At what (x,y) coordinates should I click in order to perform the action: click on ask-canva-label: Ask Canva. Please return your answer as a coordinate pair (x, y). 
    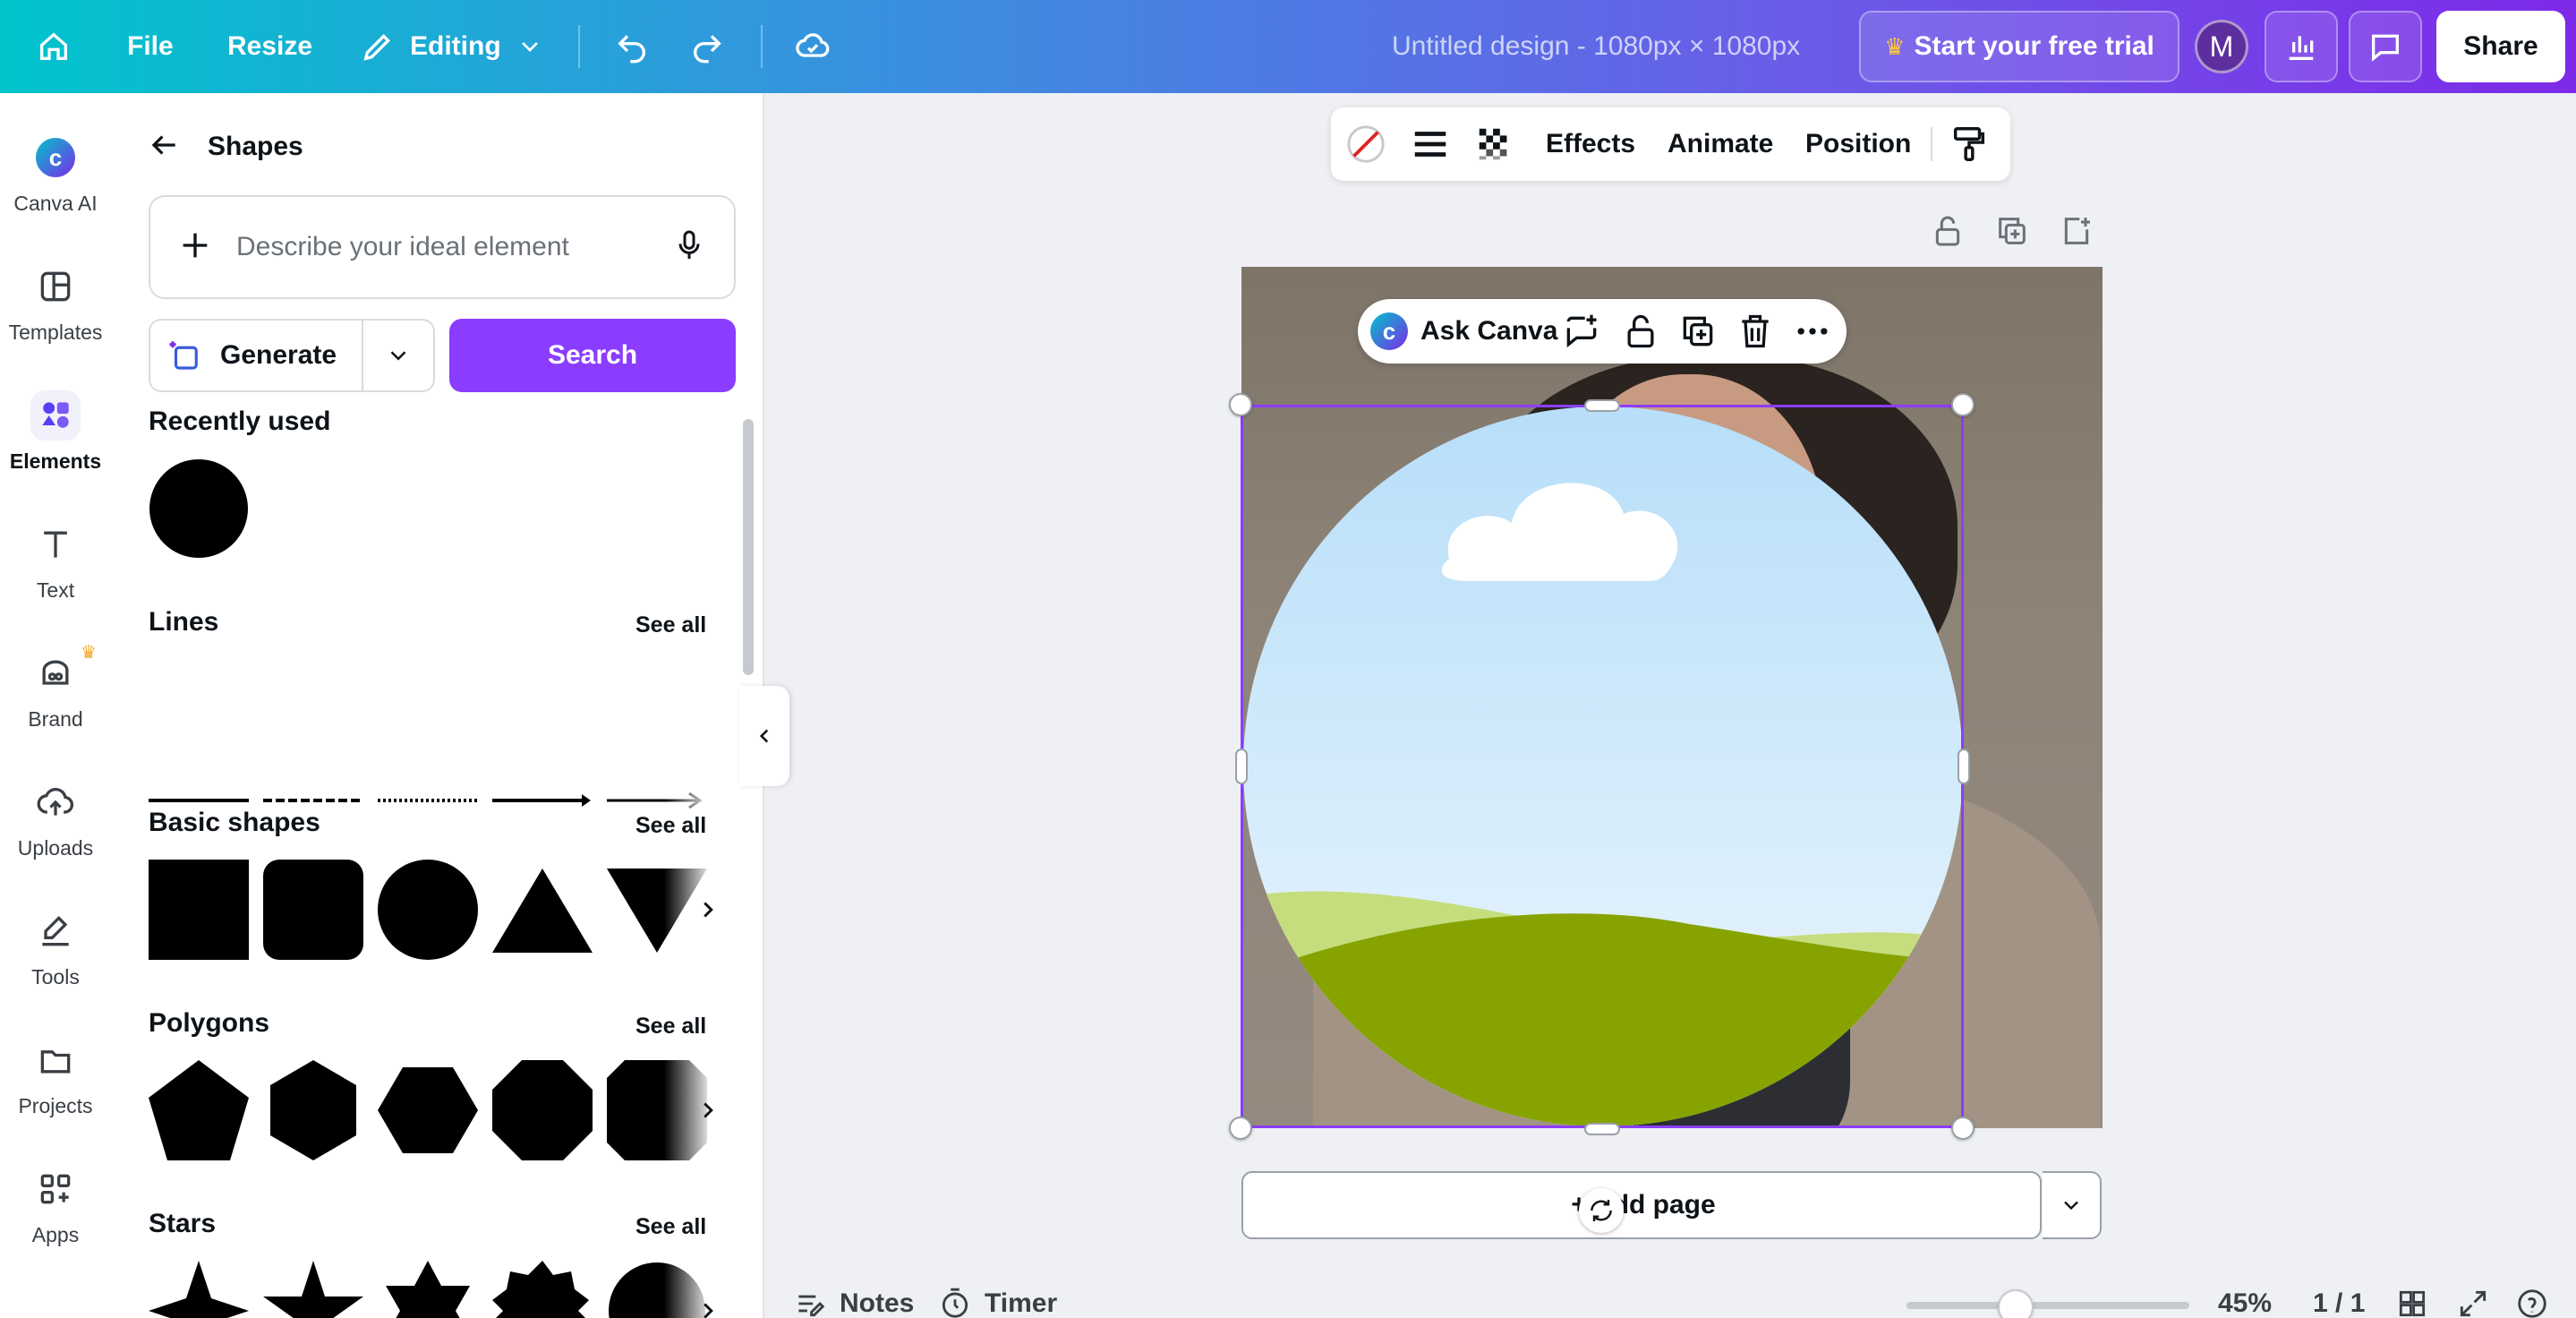
    Looking at the image, I should click on (1489, 331).